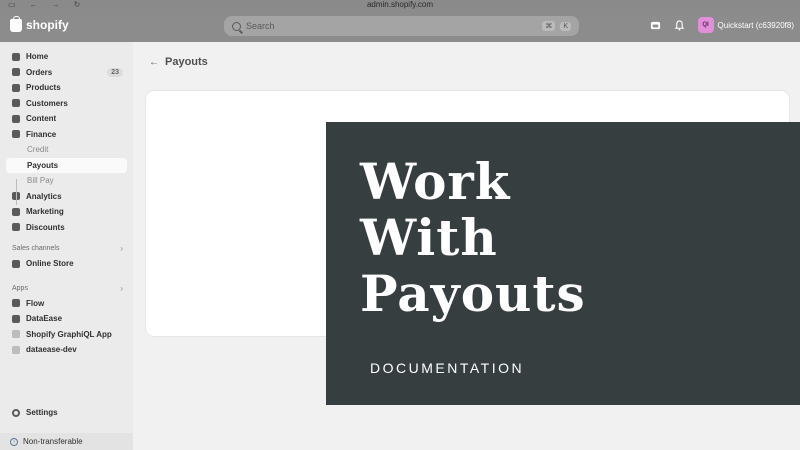 The height and width of the screenshot is (450, 800). What do you see at coordinates (16, 412) in the screenshot?
I see `gear-icon` at bounding box center [16, 412].